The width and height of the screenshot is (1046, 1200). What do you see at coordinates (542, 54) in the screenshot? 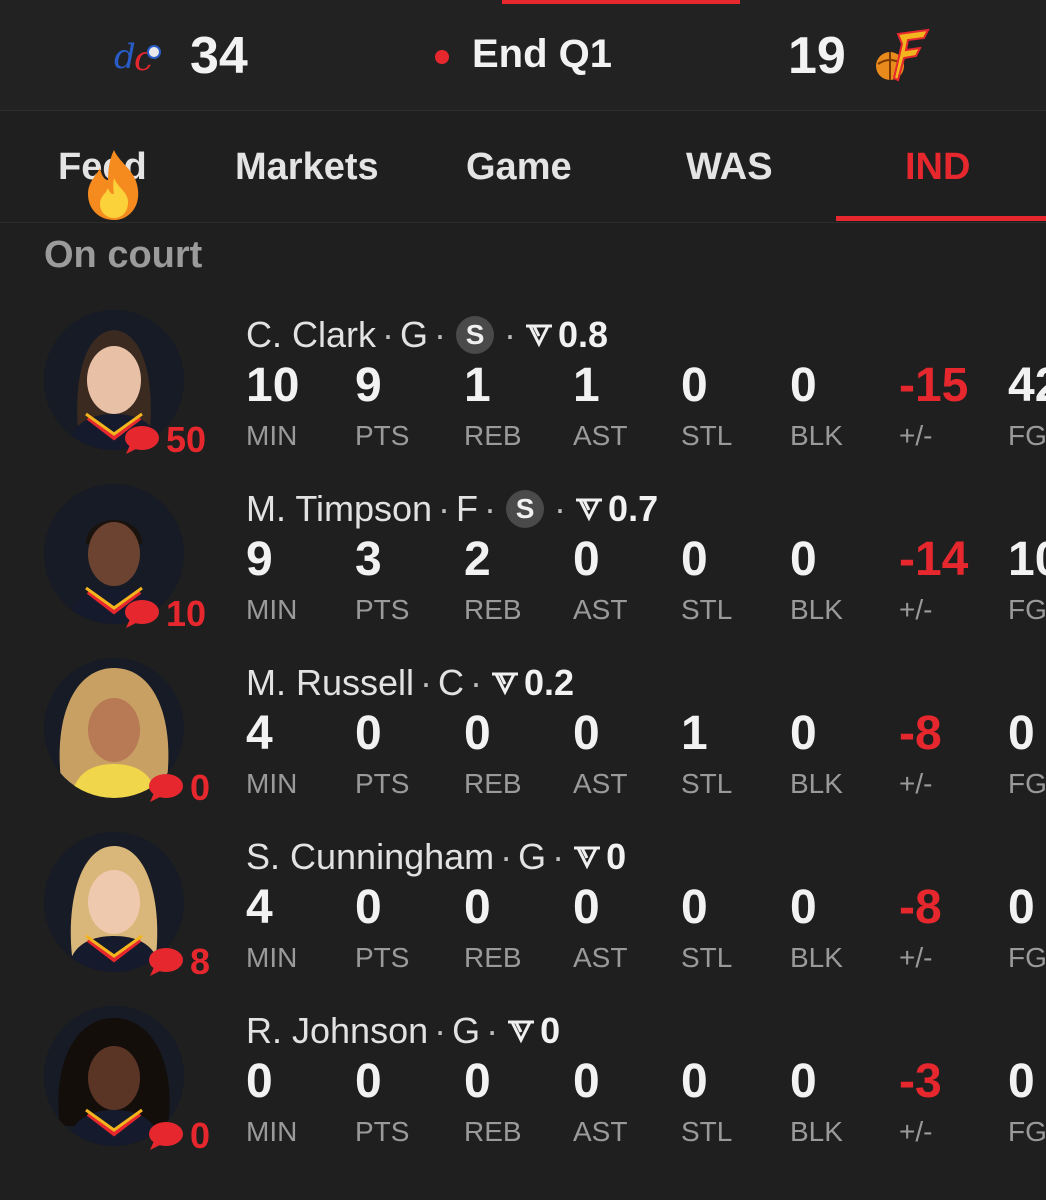
I see `game-status: End Q1` at bounding box center [542, 54].